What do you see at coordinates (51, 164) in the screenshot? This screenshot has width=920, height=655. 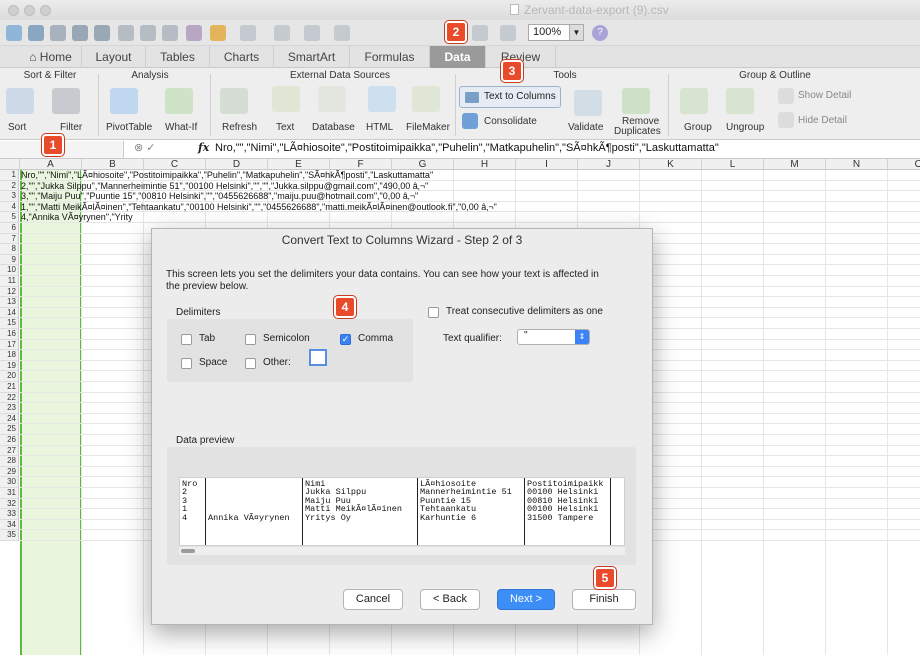 I see `column-header: A` at bounding box center [51, 164].